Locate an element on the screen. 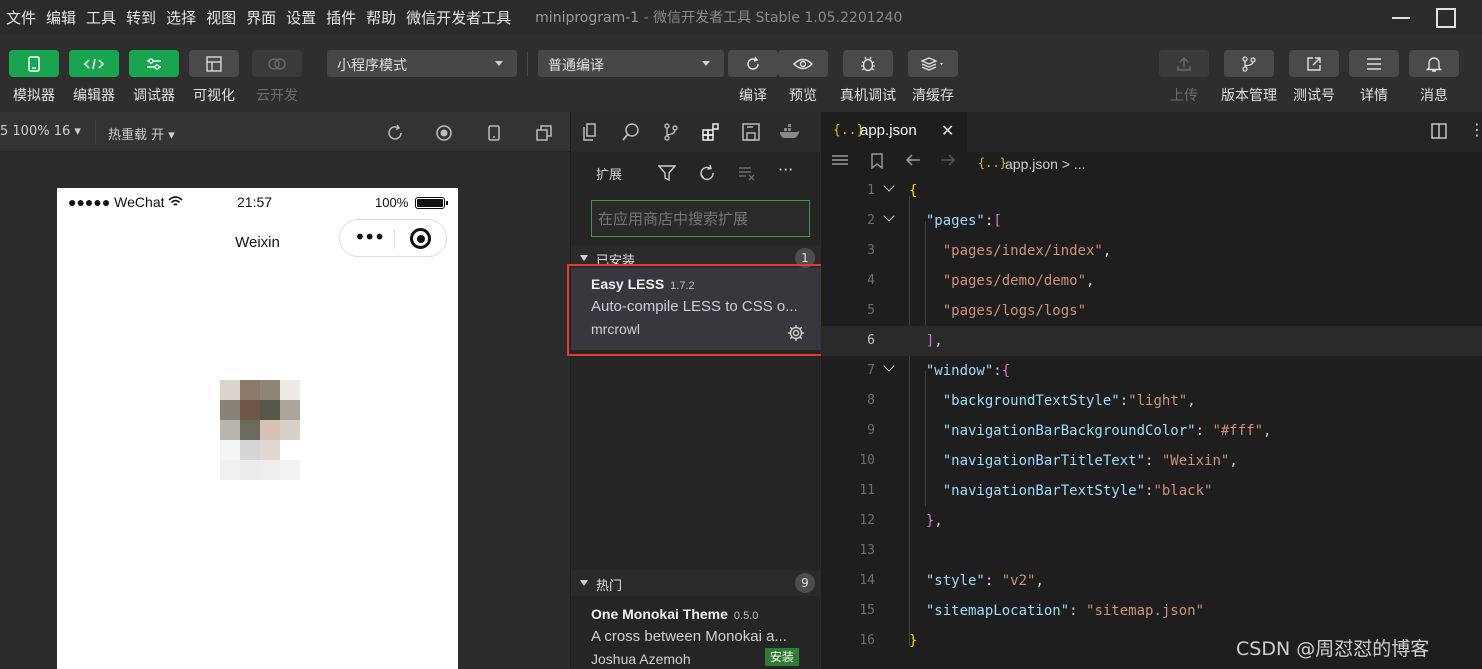 This screenshot has width=1482, height=669. save-icon is located at coordinates (751, 132).